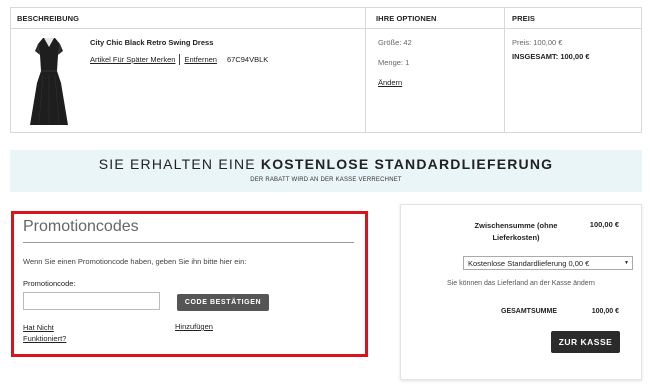  Describe the element at coordinates (247, 59) in the screenshot. I see `product-sku: 67C94VBLK` at that location.